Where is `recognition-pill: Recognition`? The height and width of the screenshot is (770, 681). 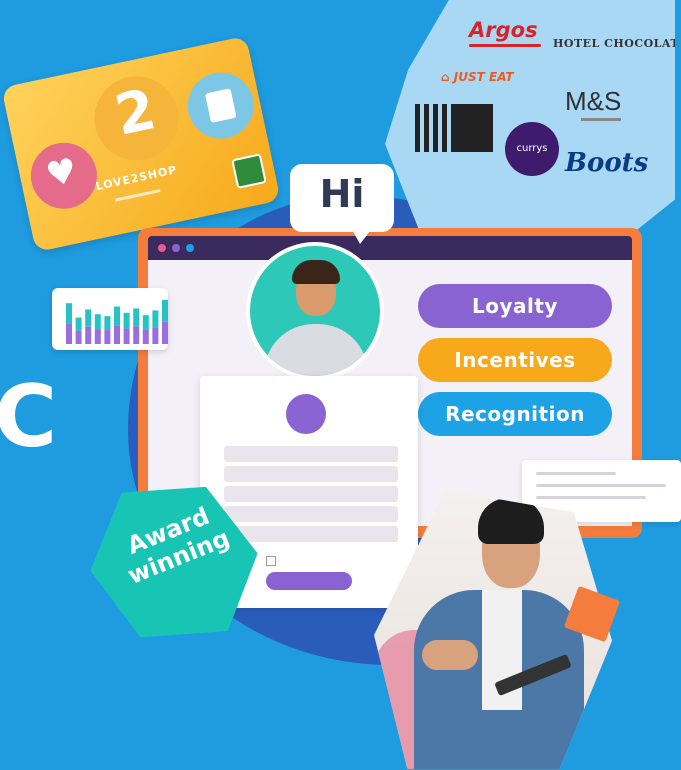 recognition-pill: Recognition is located at coordinates (515, 414).